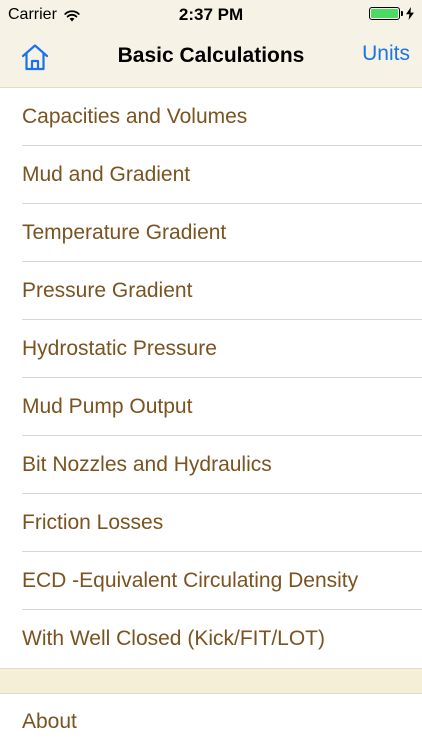 This screenshot has width=422, height=750. Describe the element at coordinates (107, 406) in the screenshot. I see `menu-item-label: Mud Pump Output` at that location.